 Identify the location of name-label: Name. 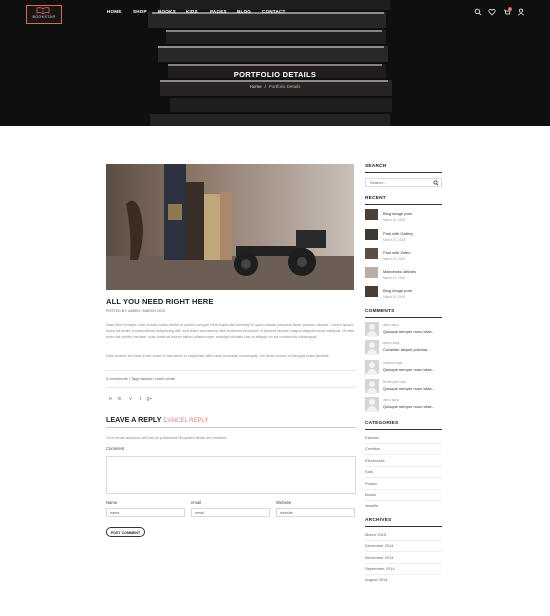
(112, 502).